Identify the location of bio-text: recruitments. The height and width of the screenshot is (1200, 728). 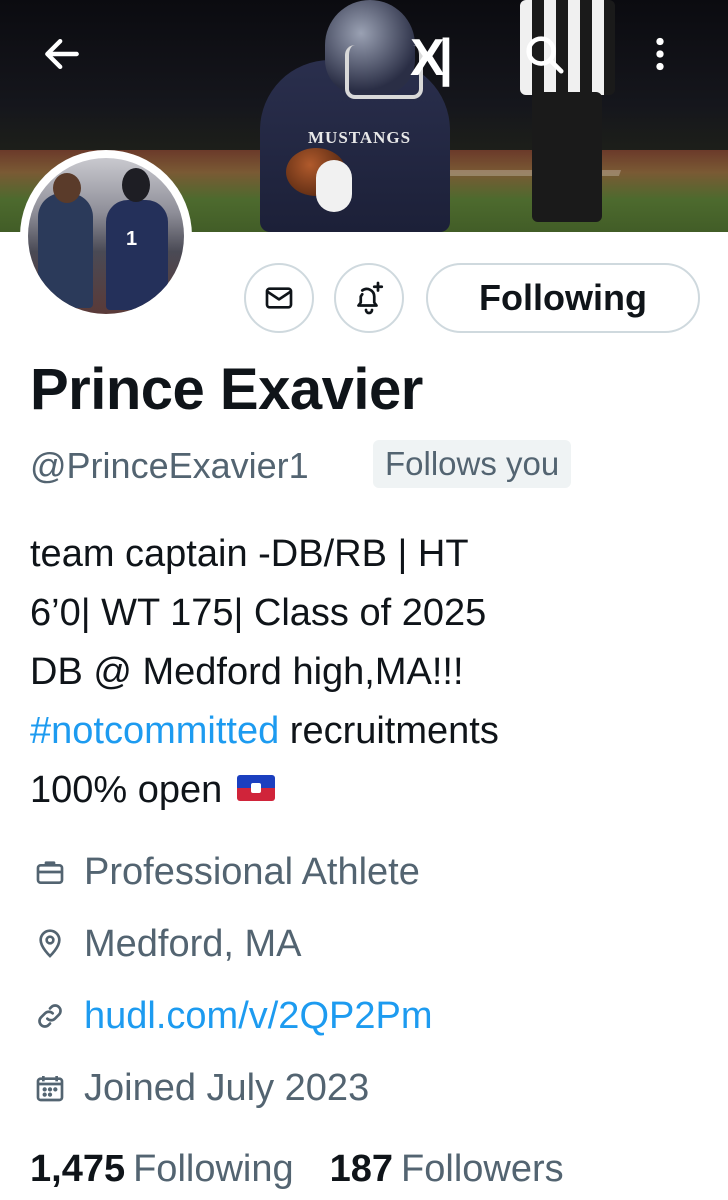
(389, 731).